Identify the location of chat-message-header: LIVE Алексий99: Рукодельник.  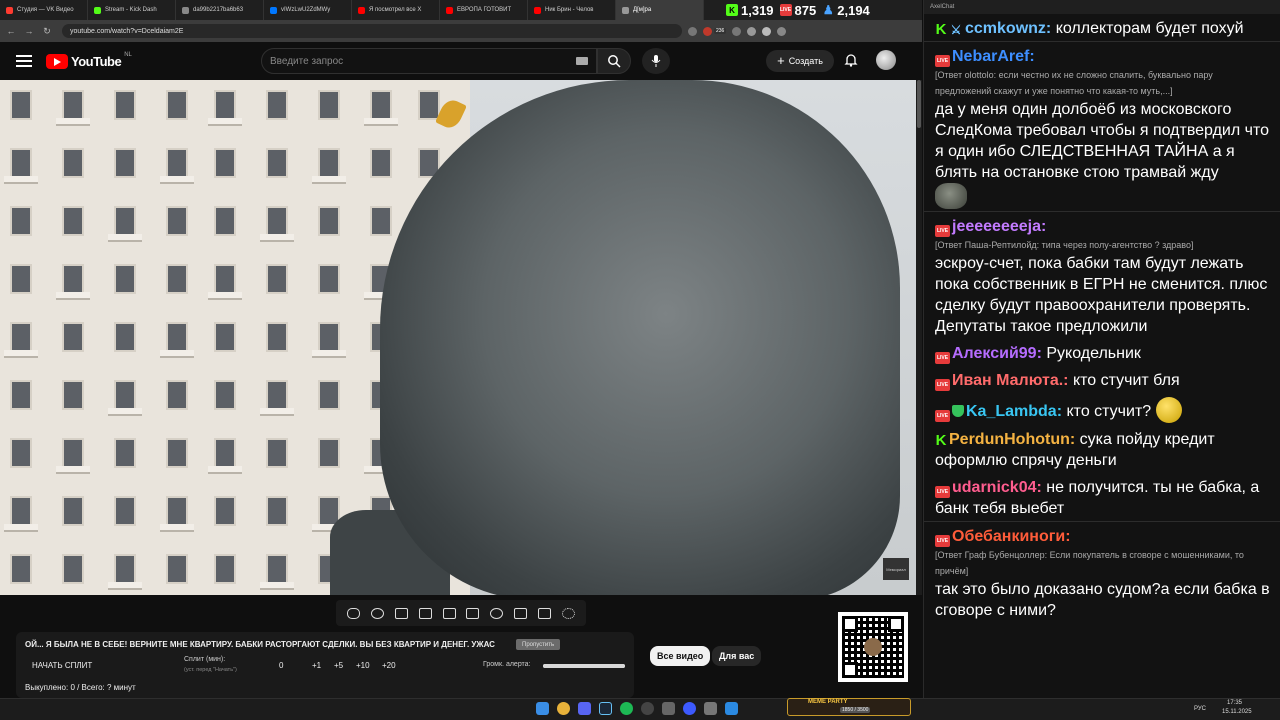
(1103, 353).